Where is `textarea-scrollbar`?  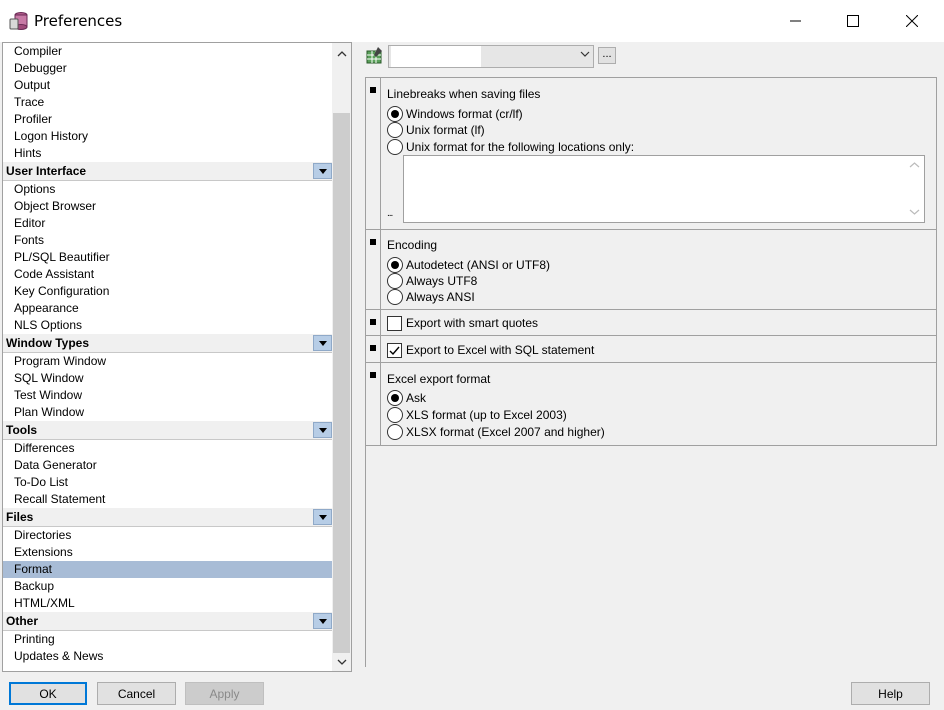 textarea-scrollbar is located at coordinates (914, 189).